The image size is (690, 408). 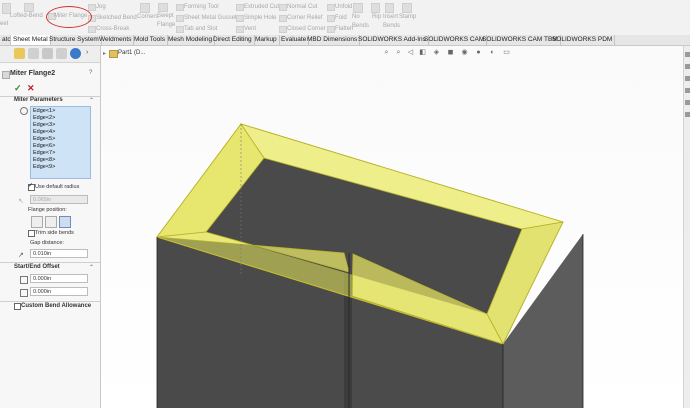 I want to click on help-icon: ?, so click(x=90, y=73).